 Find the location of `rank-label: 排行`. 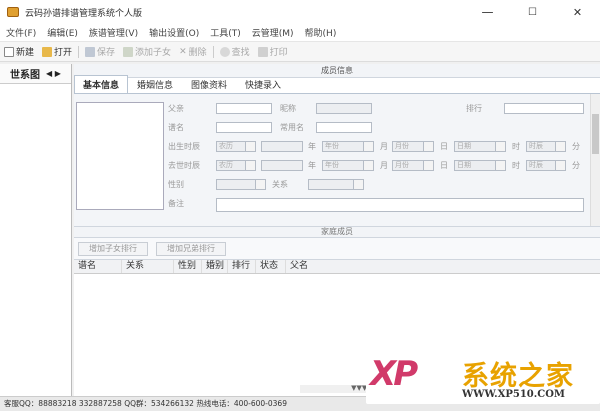

rank-label: 排行 is located at coordinates (474, 108).